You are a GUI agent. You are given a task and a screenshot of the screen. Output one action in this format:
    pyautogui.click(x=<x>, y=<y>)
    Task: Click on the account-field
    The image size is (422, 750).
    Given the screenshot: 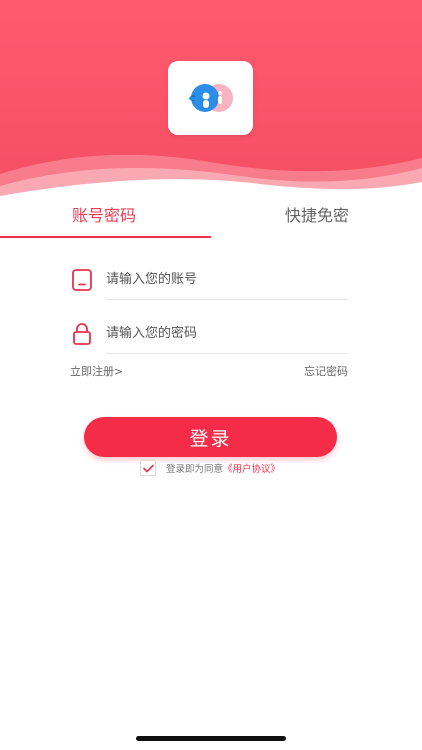 What is the action you would take?
    pyautogui.click(x=209, y=280)
    